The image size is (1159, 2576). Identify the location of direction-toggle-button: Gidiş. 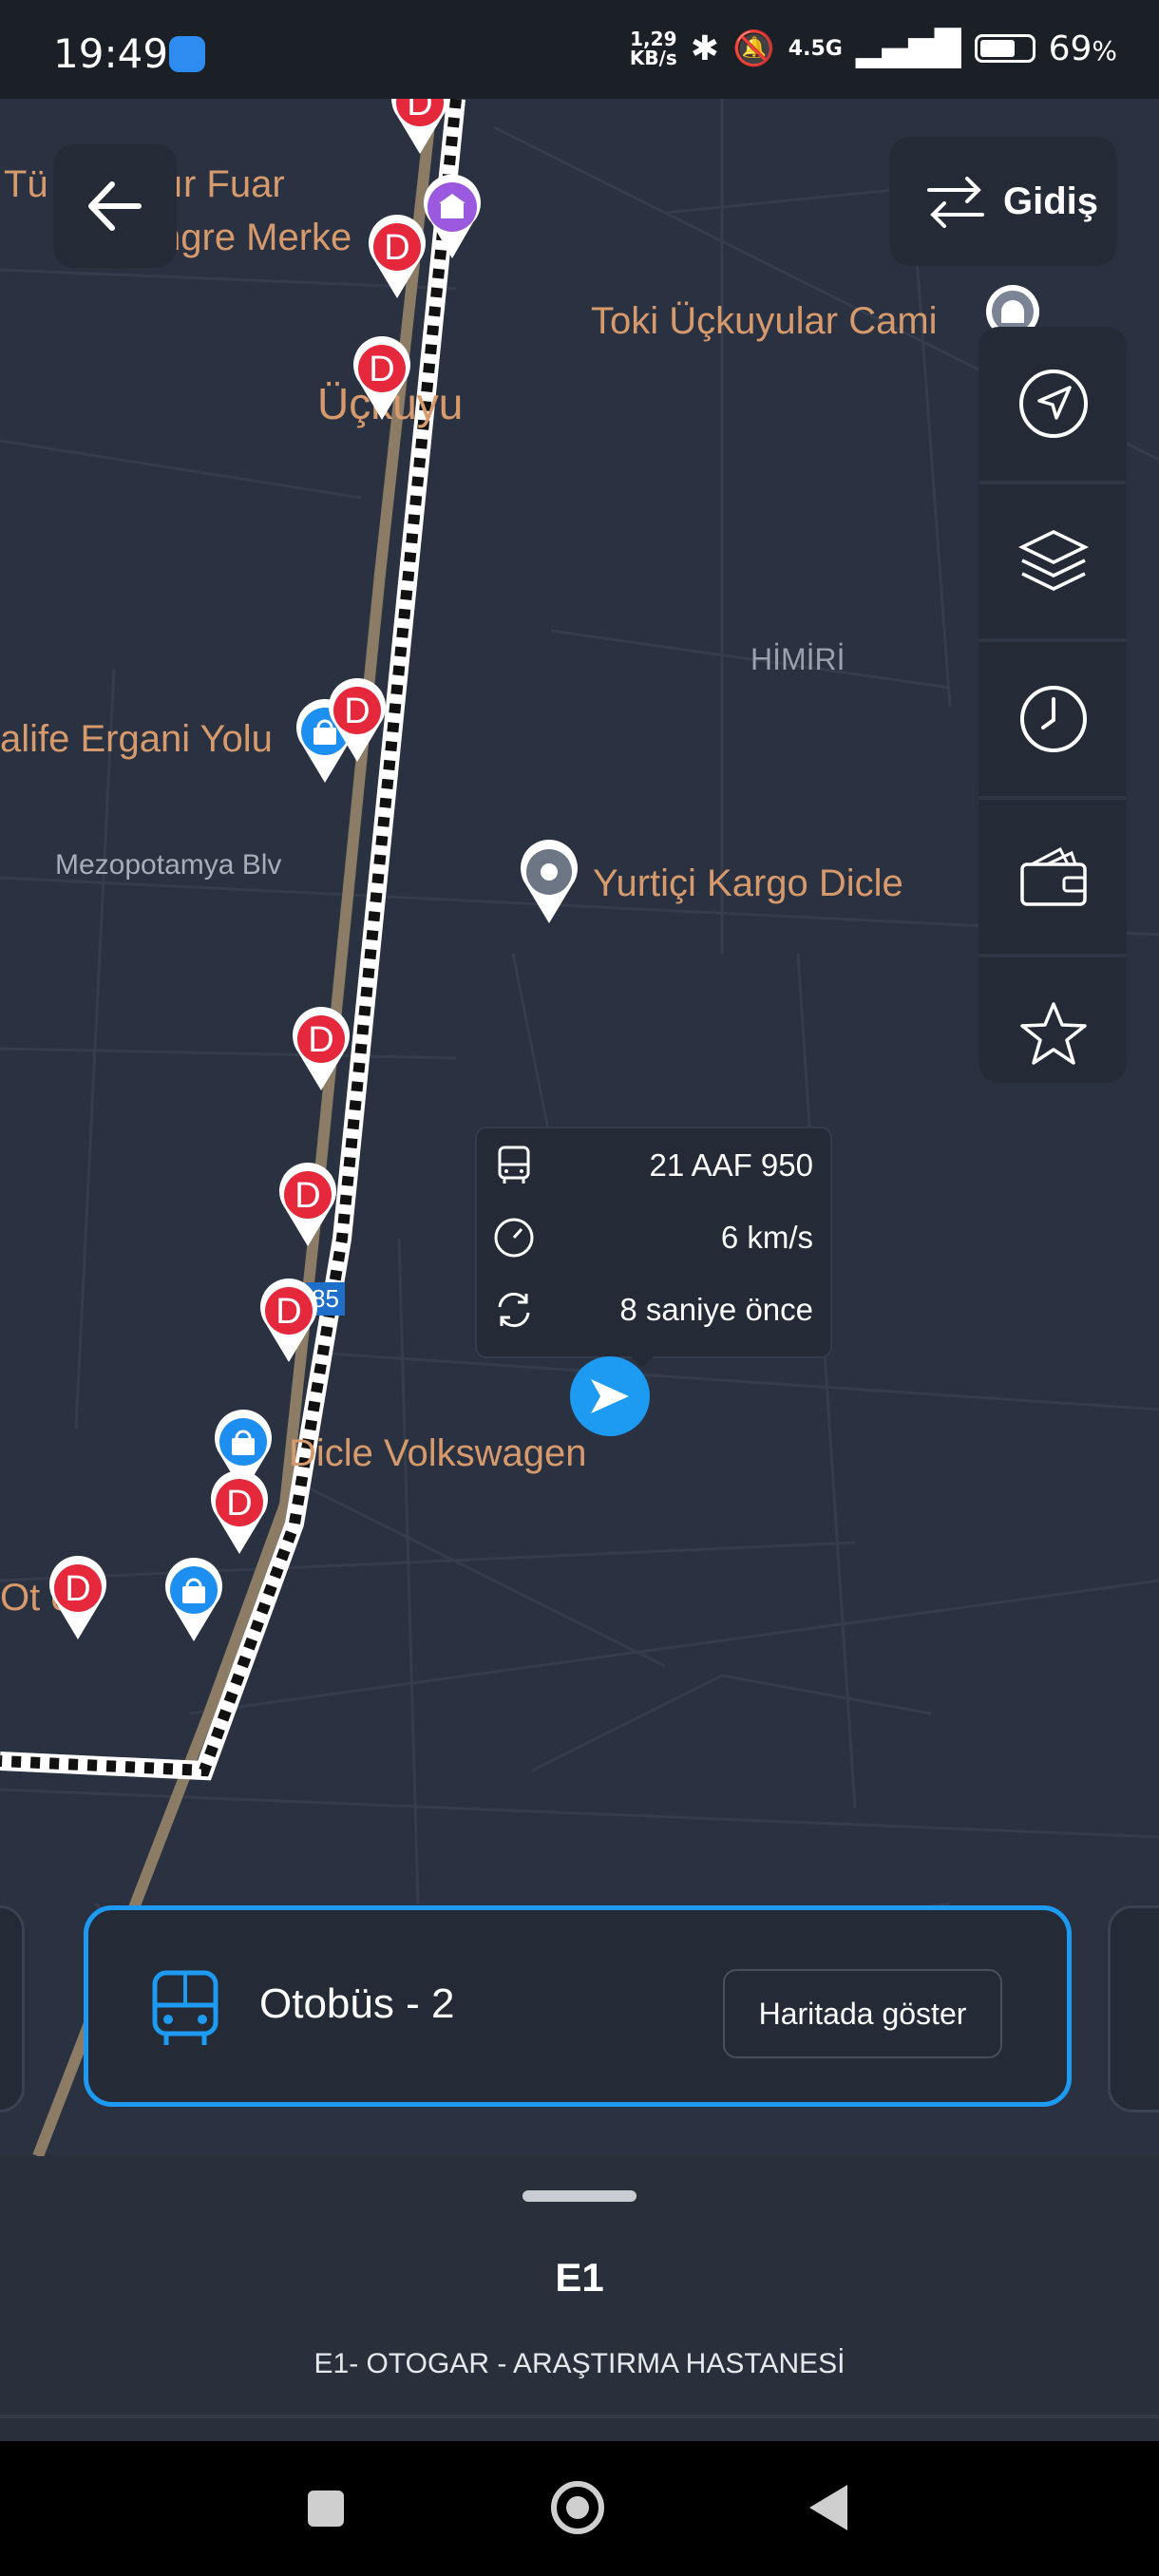
(1003, 201).